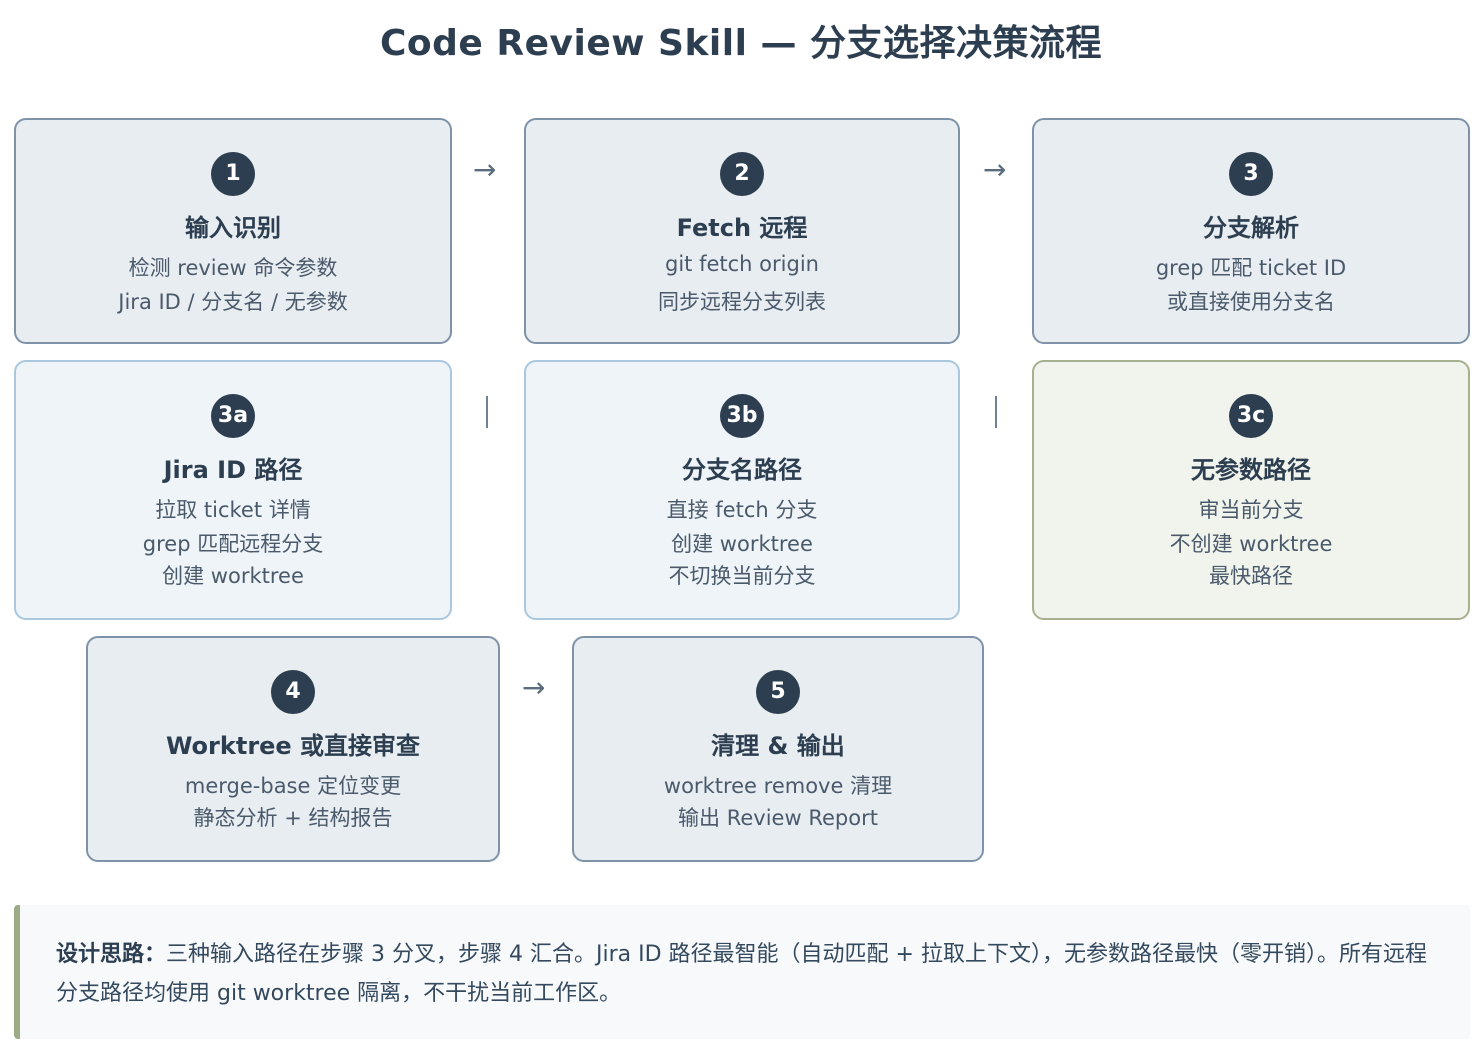 This screenshot has height=1048, width=1482. What do you see at coordinates (742, 264) in the screenshot?
I see `step-detail: git fetch origin` at bounding box center [742, 264].